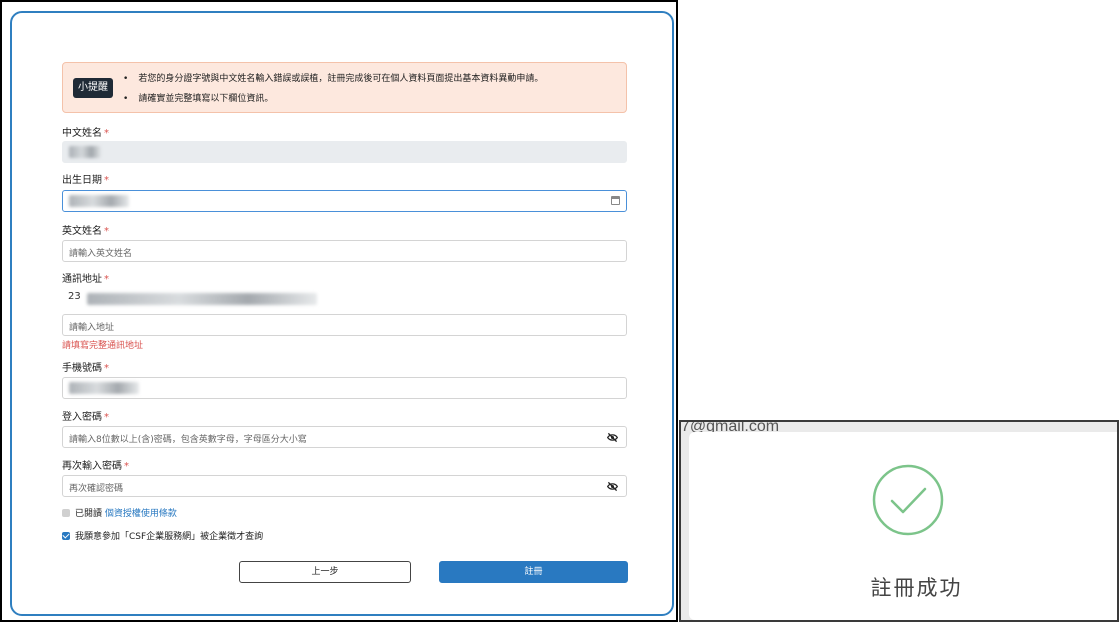 The width and height of the screenshot is (1119, 622). What do you see at coordinates (333, 99) in the screenshot?
I see `reminder-item: 請確實並完整填寫以下欄位資訊。` at bounding box center [333, 99].